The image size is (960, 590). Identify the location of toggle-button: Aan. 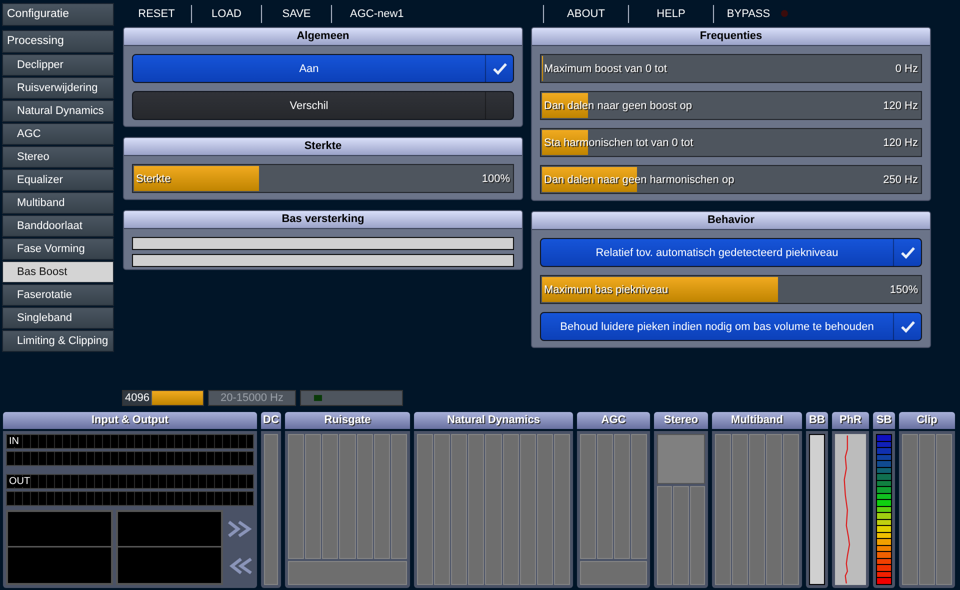
(323, 68).